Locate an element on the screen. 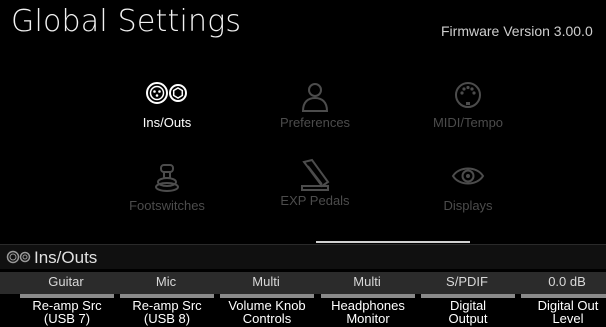 Image resolution: width=606 pixels, height=327 pixels. knob-name-line2: Level is located at coordinates (568, 318).